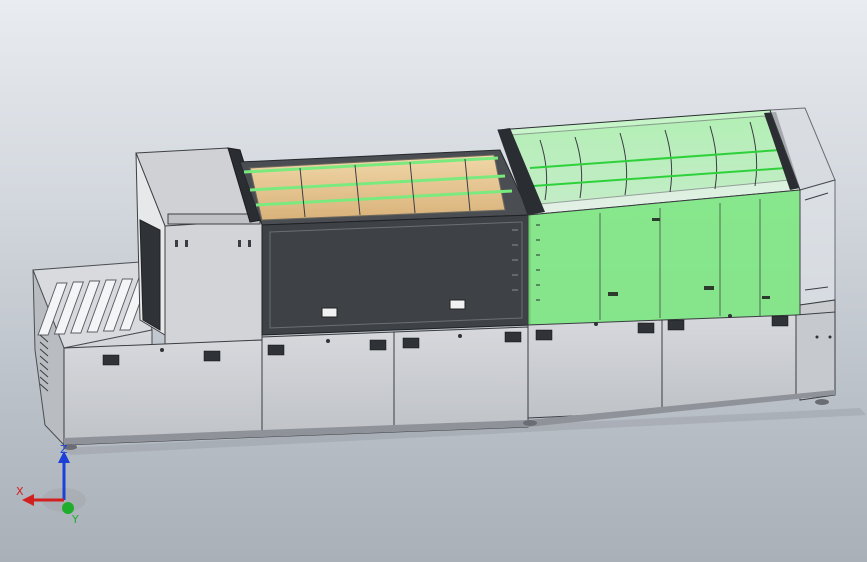  What do you see at coordinates (199, 246) in the screenshot?
I see `entry-hood` at bounding box center [199, 246].